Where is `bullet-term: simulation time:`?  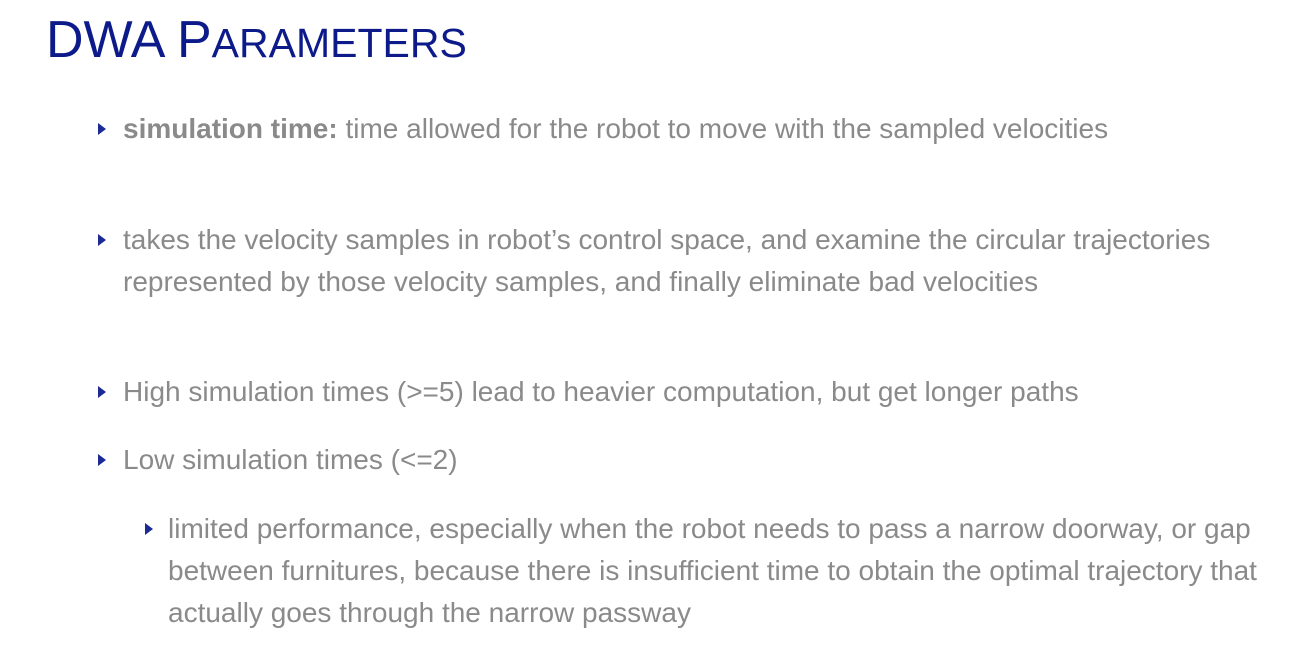 bullet-term: simulation time: is located at coordinates (230, 128).